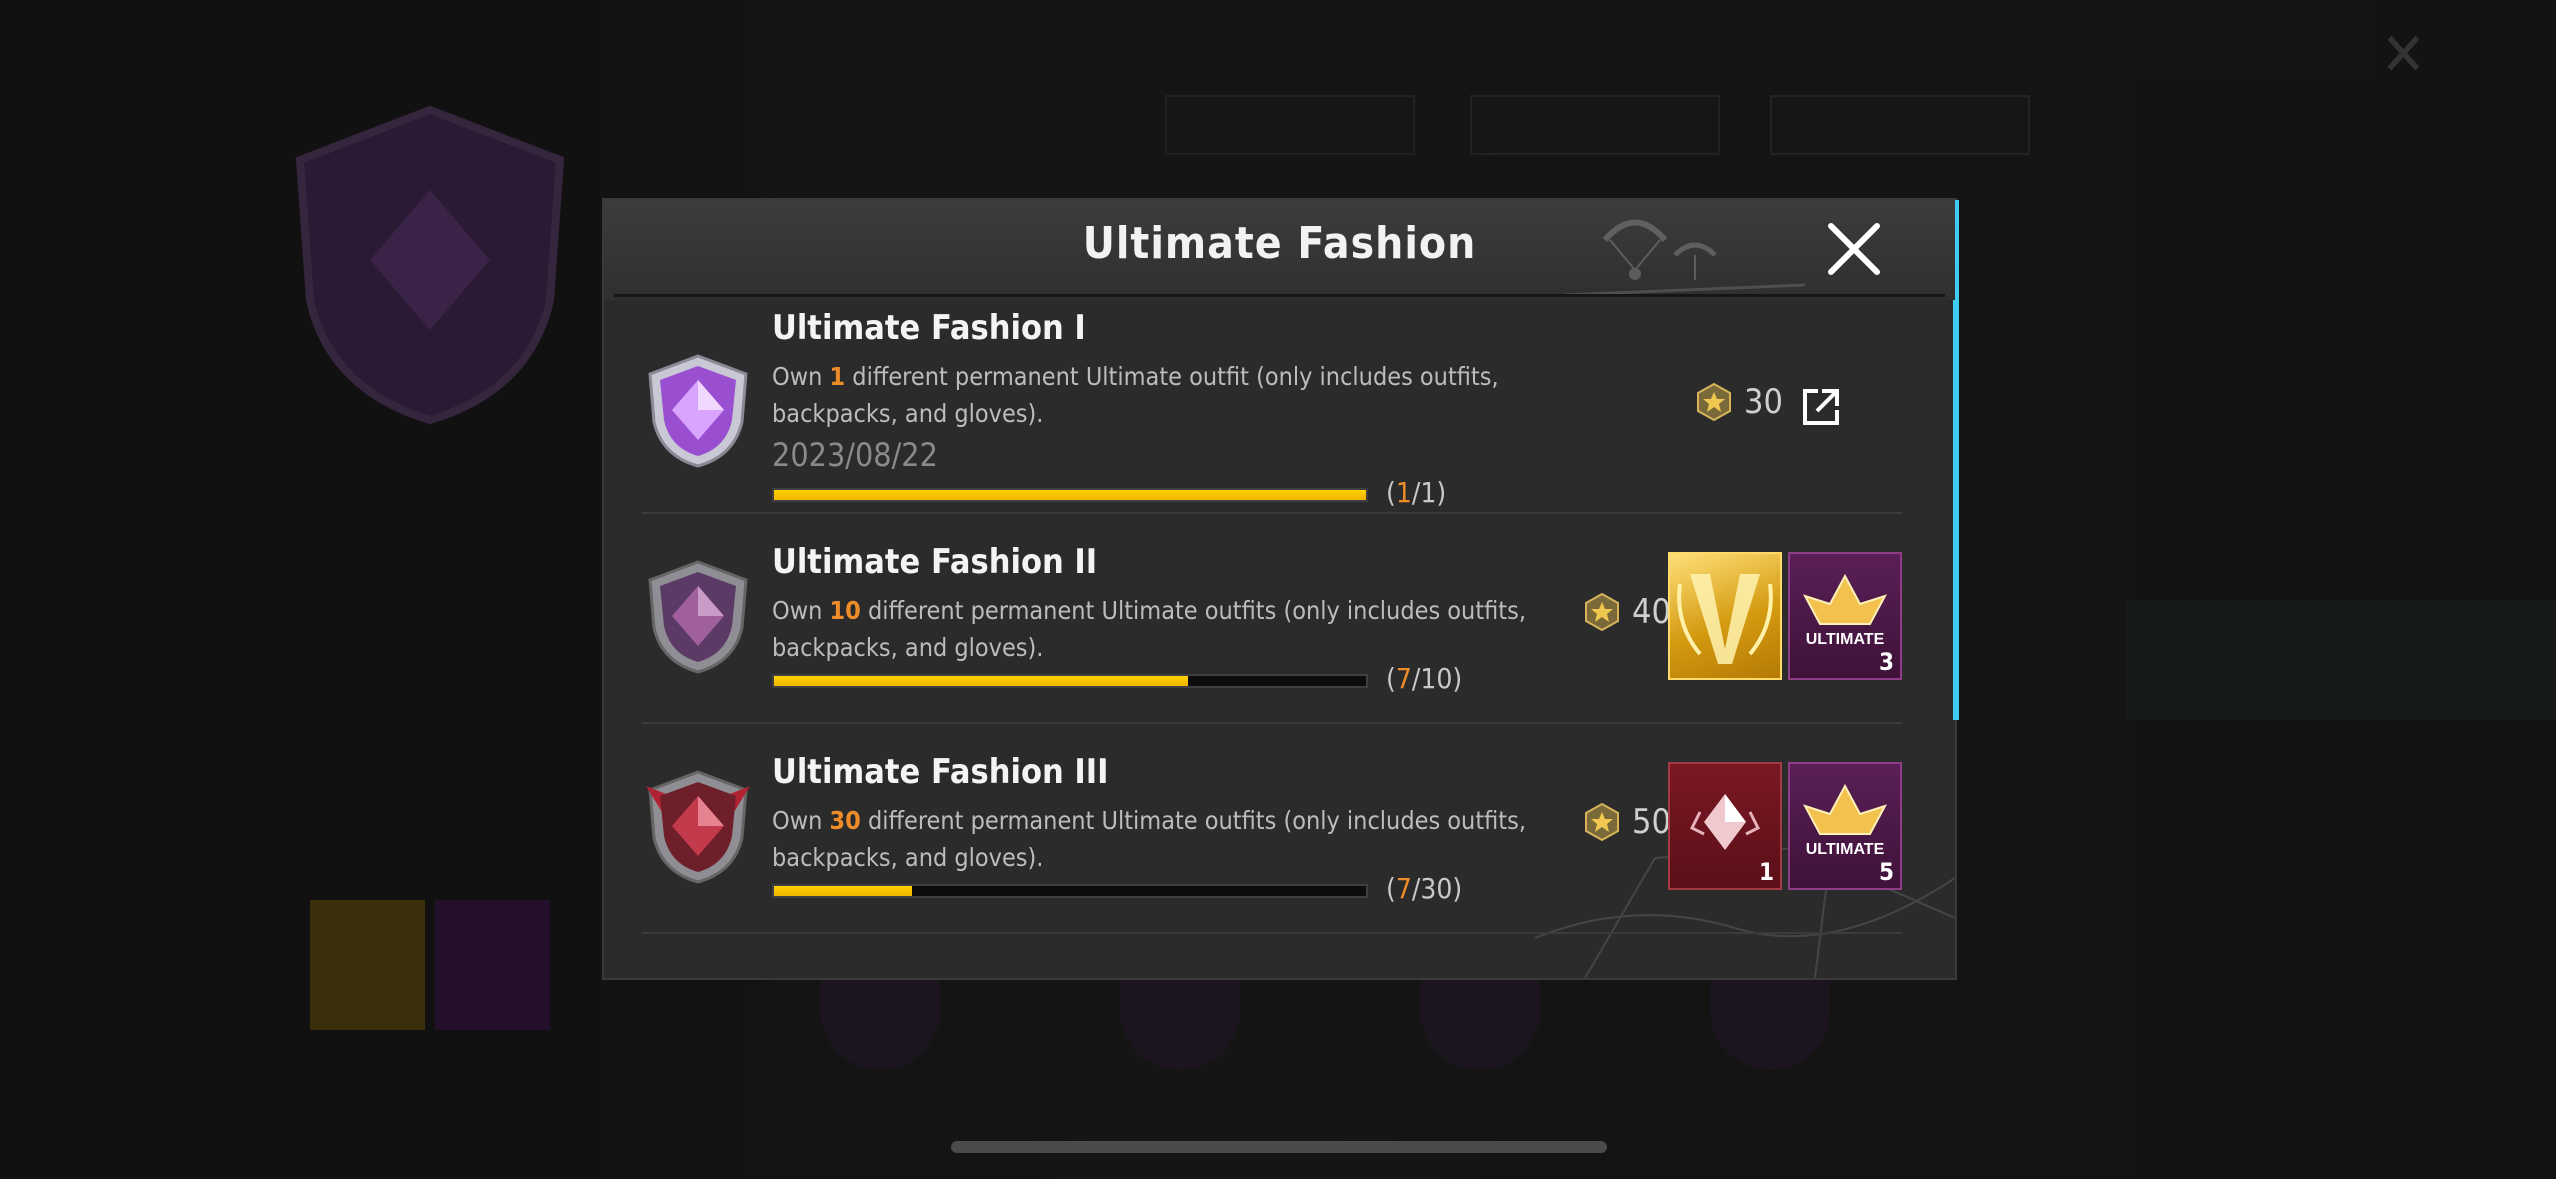 This screenshot has width=2556, height=1179. I want to click on progress-count: (7/30), so click(1424, 888).